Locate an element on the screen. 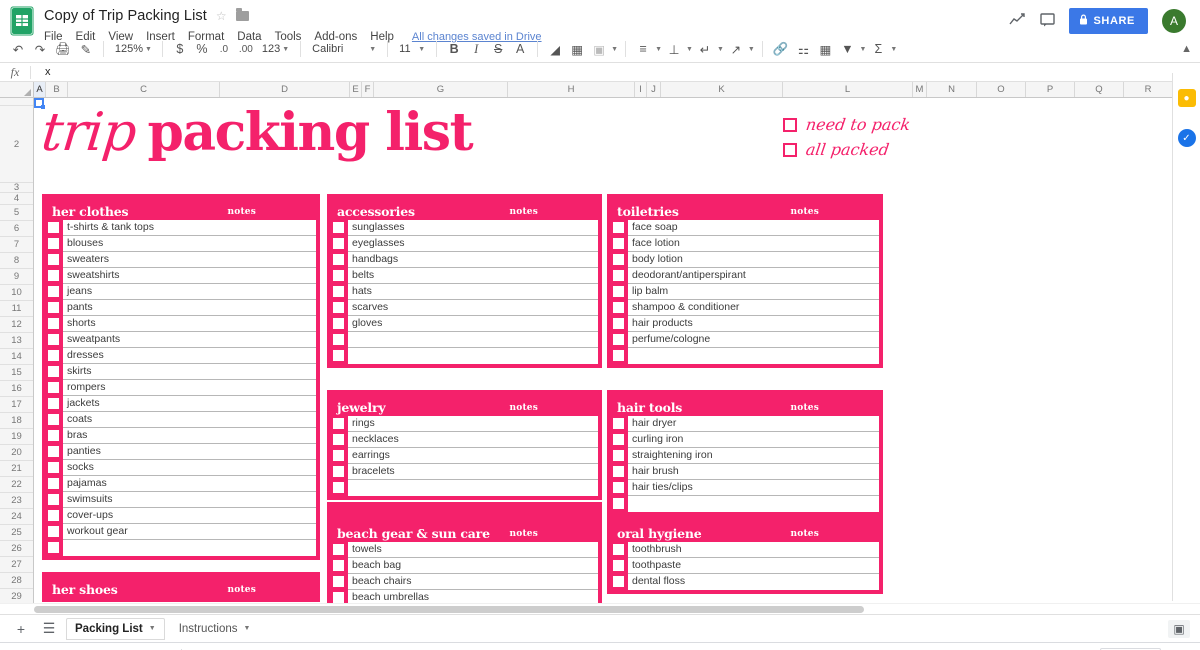  checklist-row: face lotion is located at coordinates (745, 244).